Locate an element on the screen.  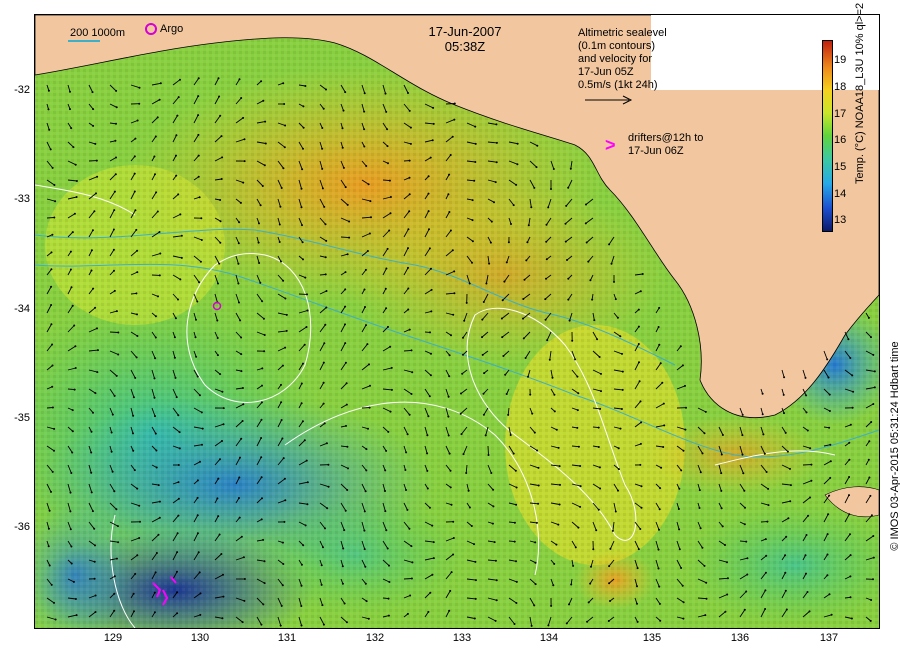
lon-label-135: 135 is located at coordinates (652, 638).